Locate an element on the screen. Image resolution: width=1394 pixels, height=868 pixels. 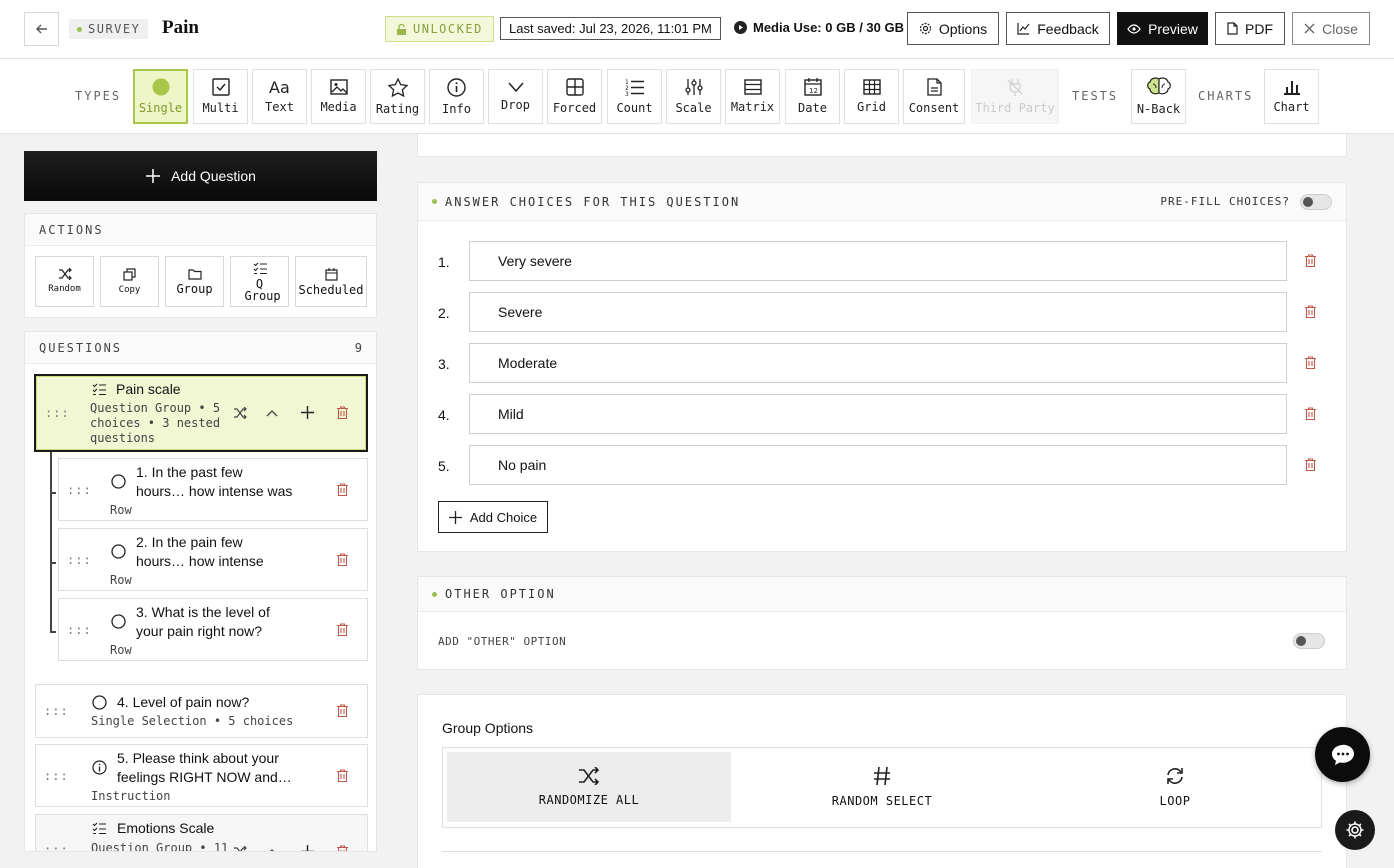
add-choice-button: Add Choice is located at coordinates (493, 517).